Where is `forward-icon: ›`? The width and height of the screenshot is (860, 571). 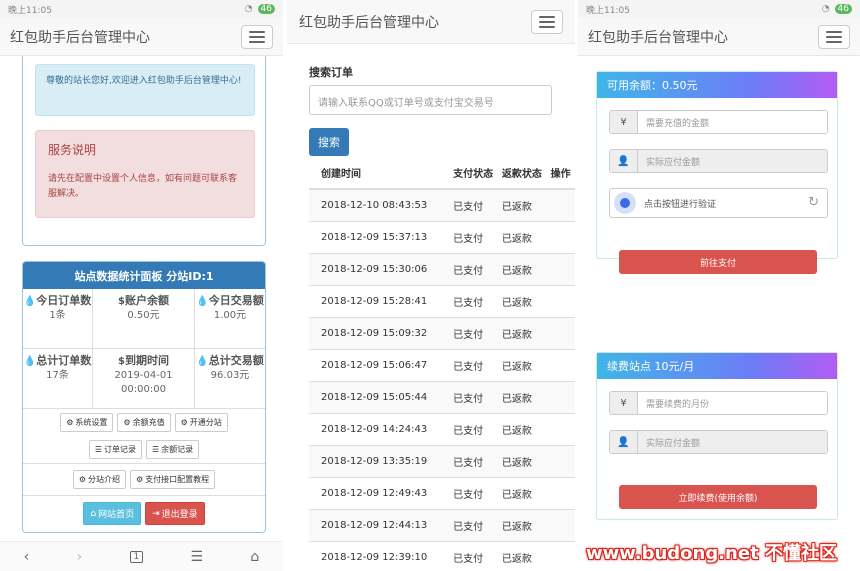
forward-icon: › is located at coordinates (80, 557).